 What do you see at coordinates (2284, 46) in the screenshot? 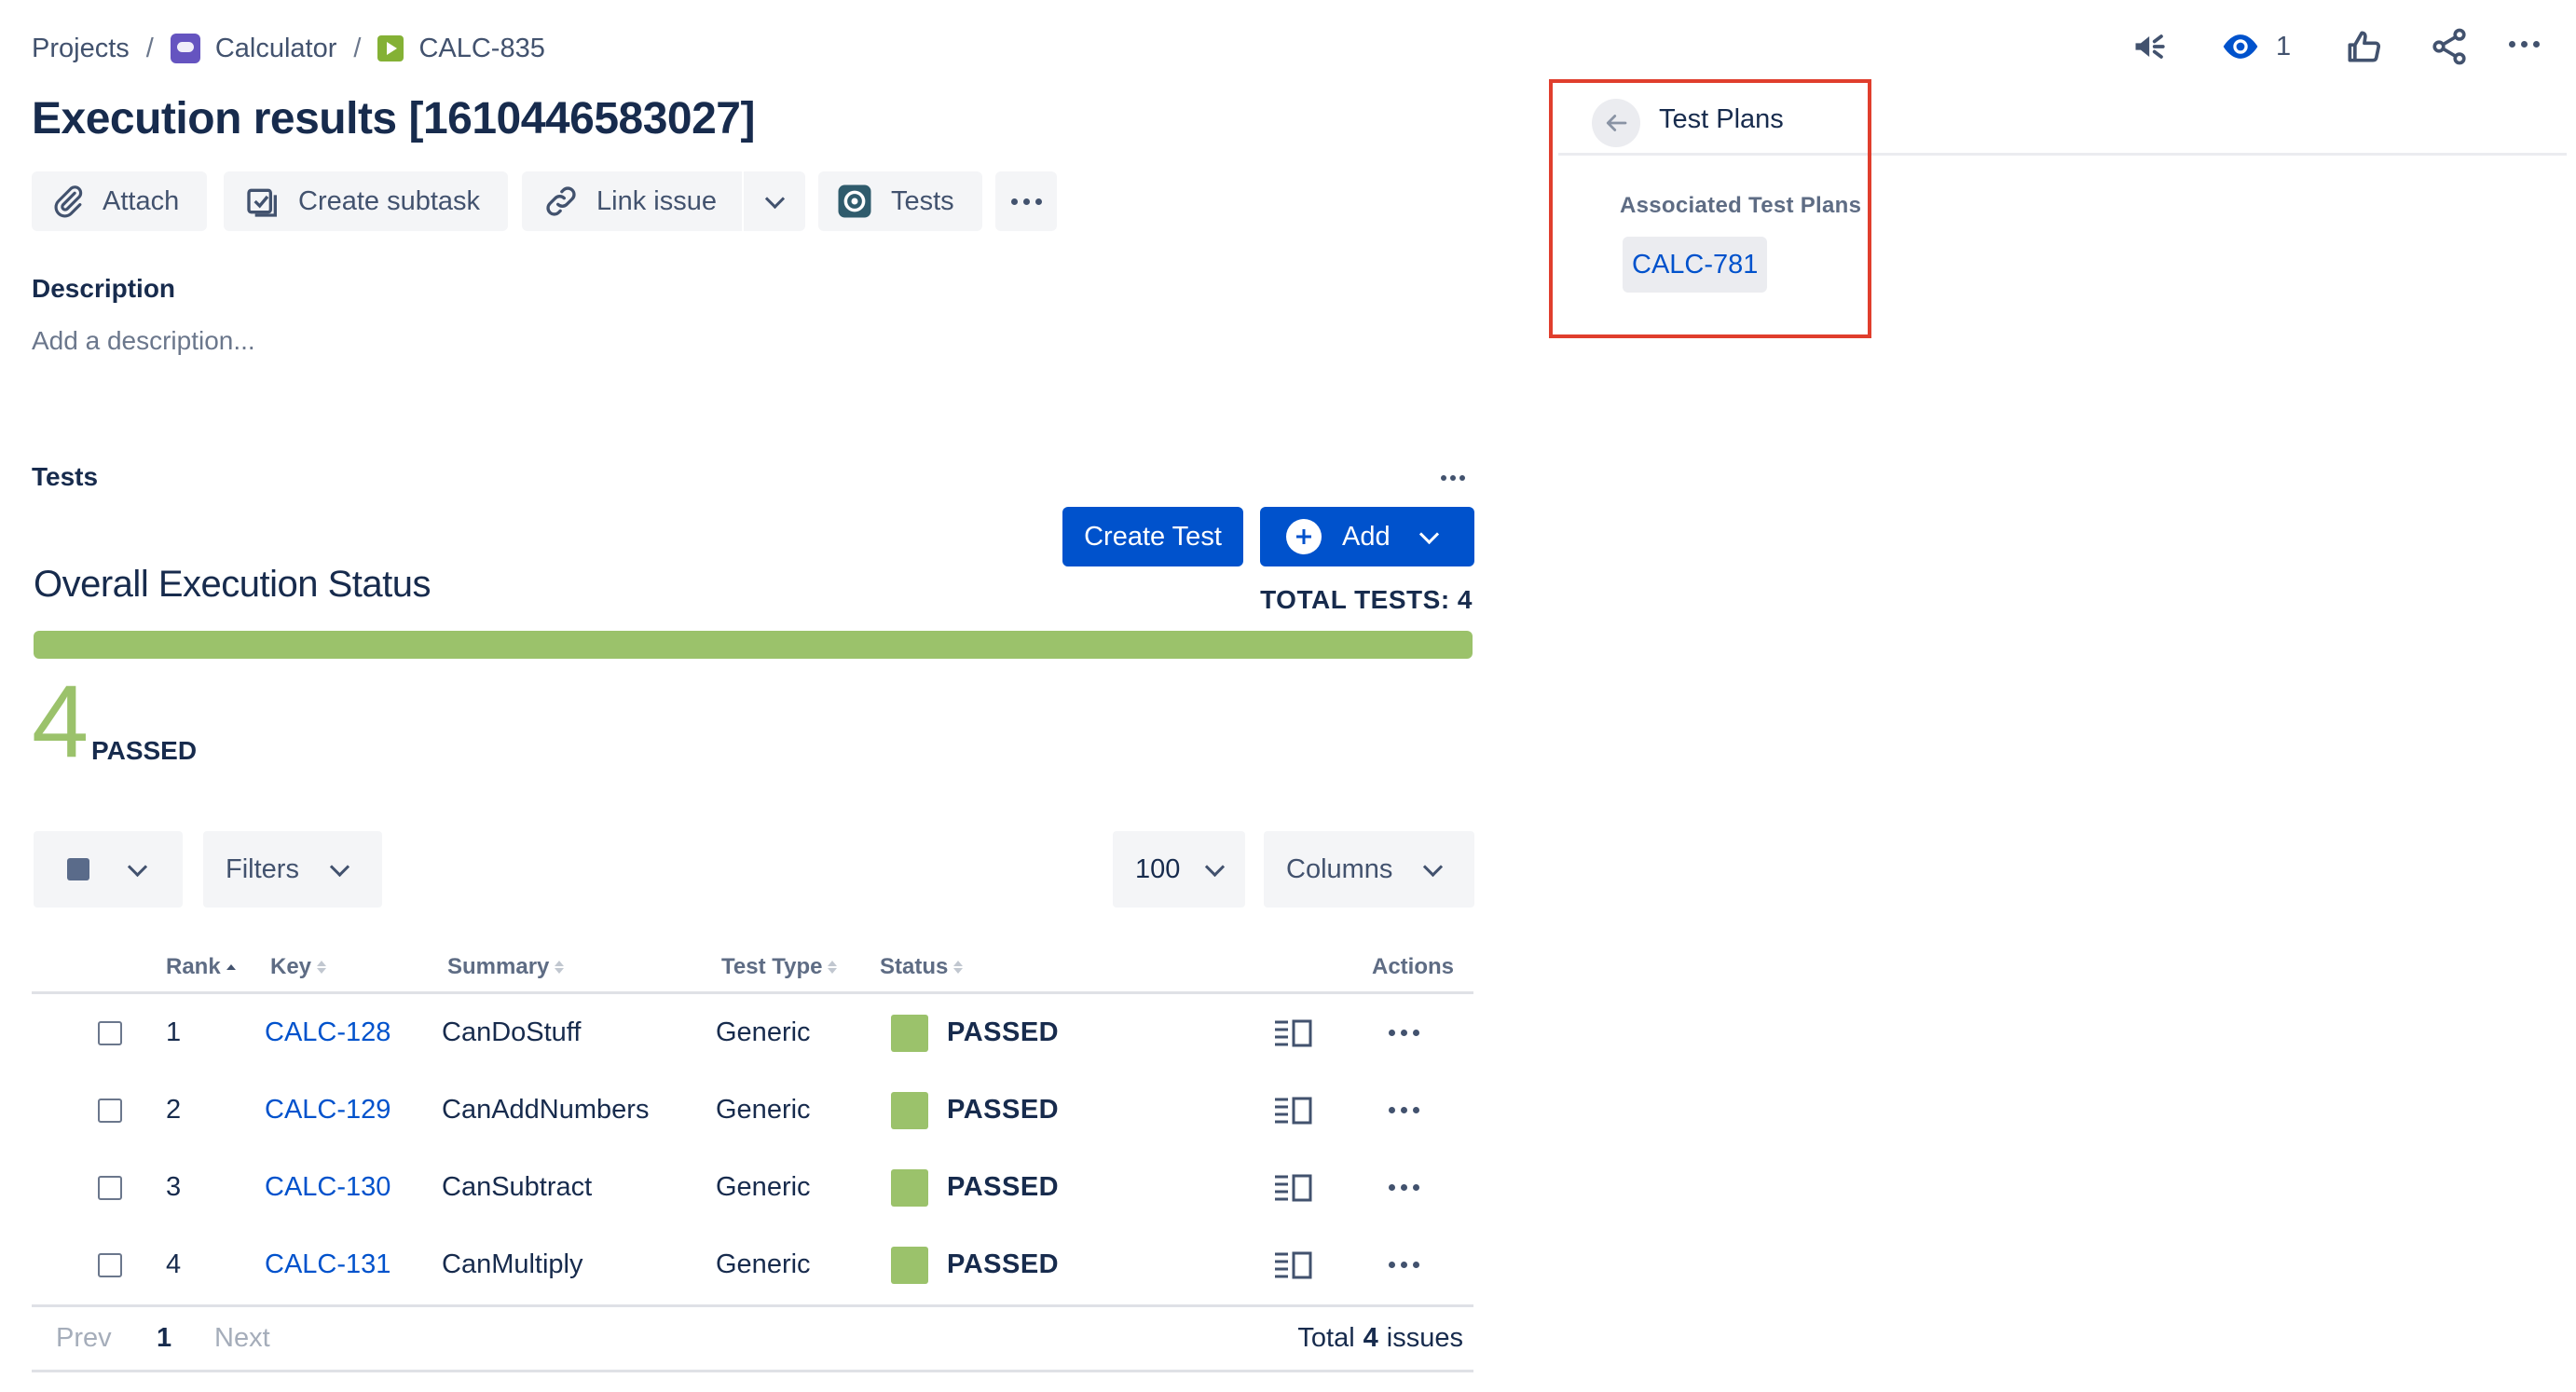
I see `watch-count: 1` at bounding box center [2284, 46].